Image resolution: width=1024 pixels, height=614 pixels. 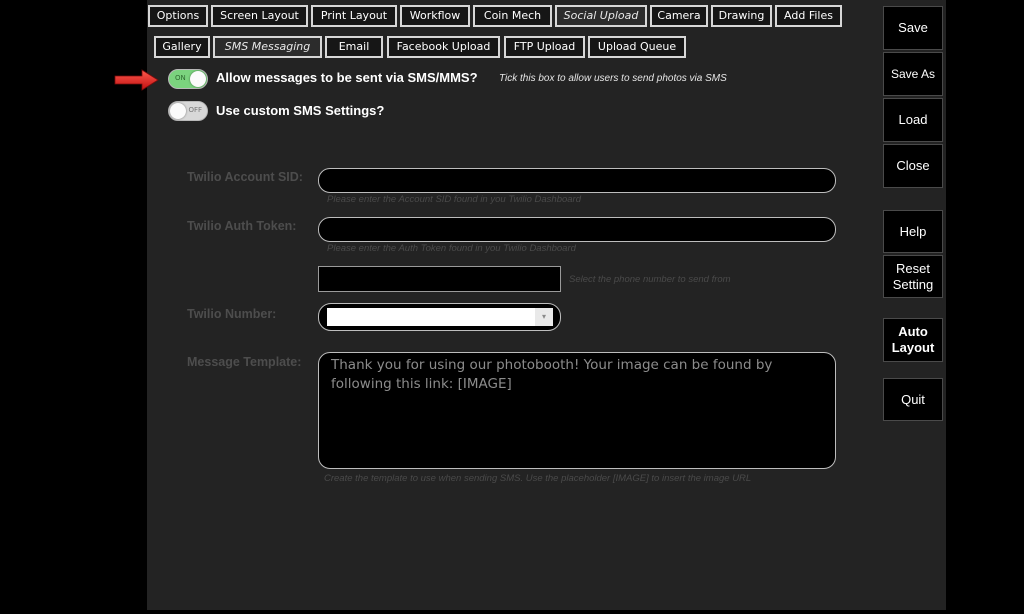 I want to click on pointer-arrow-icon, so click(x=136, y=80).